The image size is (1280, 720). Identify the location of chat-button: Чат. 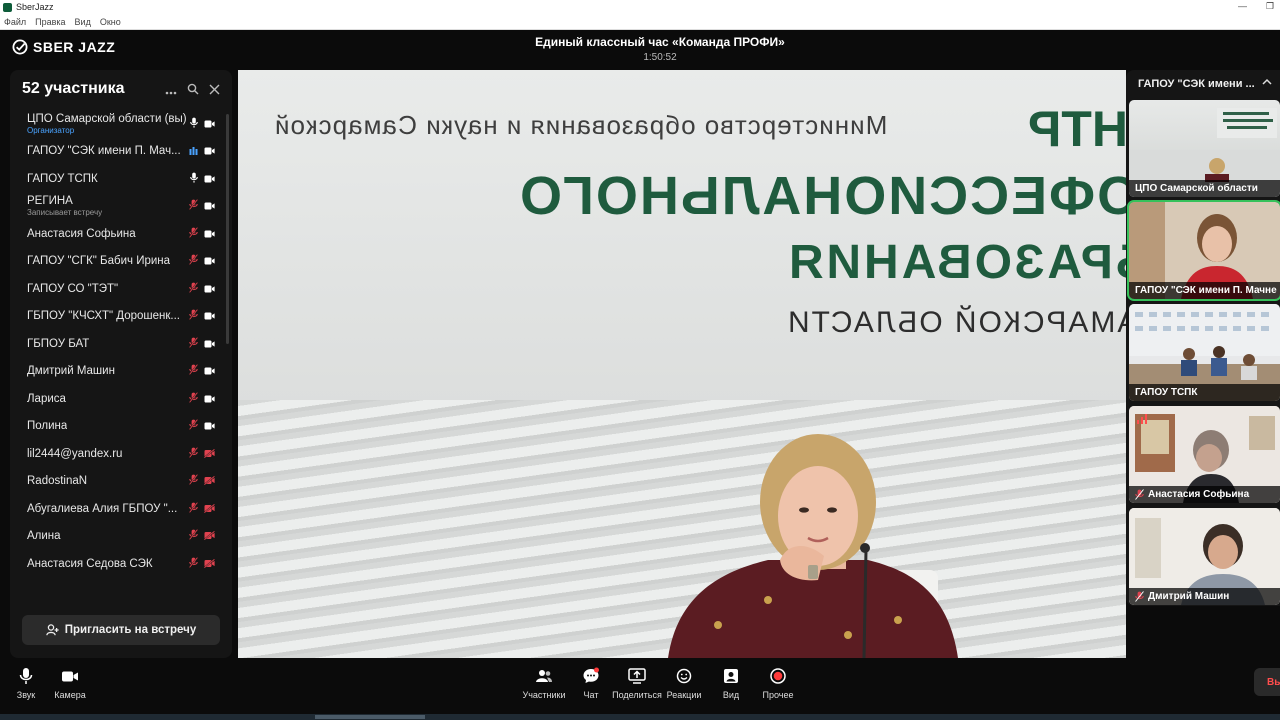
(591, 682).